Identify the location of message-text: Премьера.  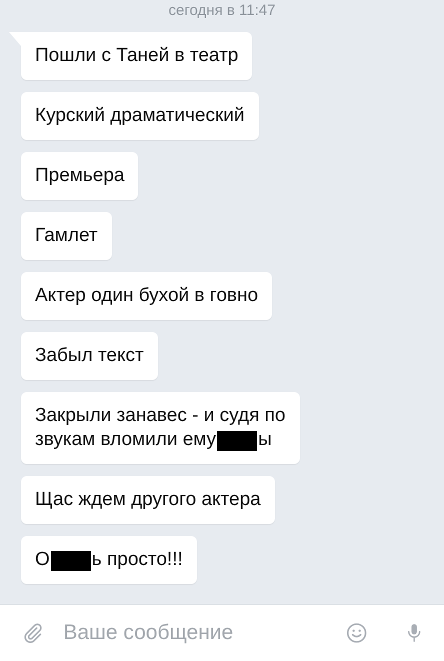
(79, 176).